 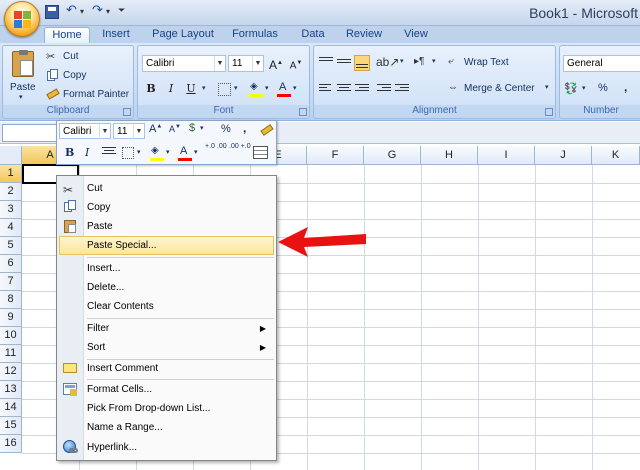 I want to click on borders-dropdown-icon: ▾, so click(x=236, y=88).